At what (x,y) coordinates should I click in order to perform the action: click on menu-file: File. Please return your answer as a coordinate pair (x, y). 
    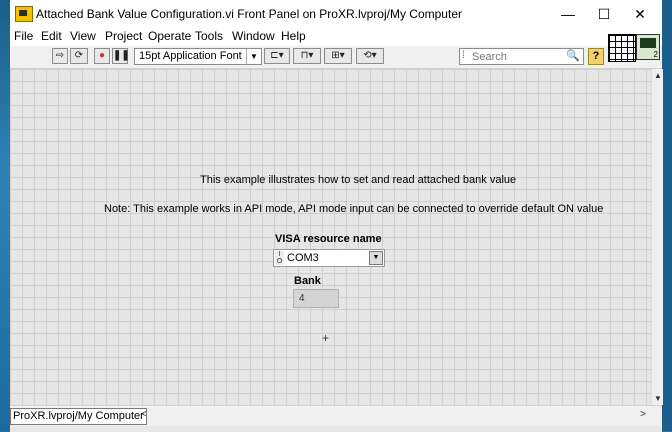
    Looking at the image, I should click on (23, 36).